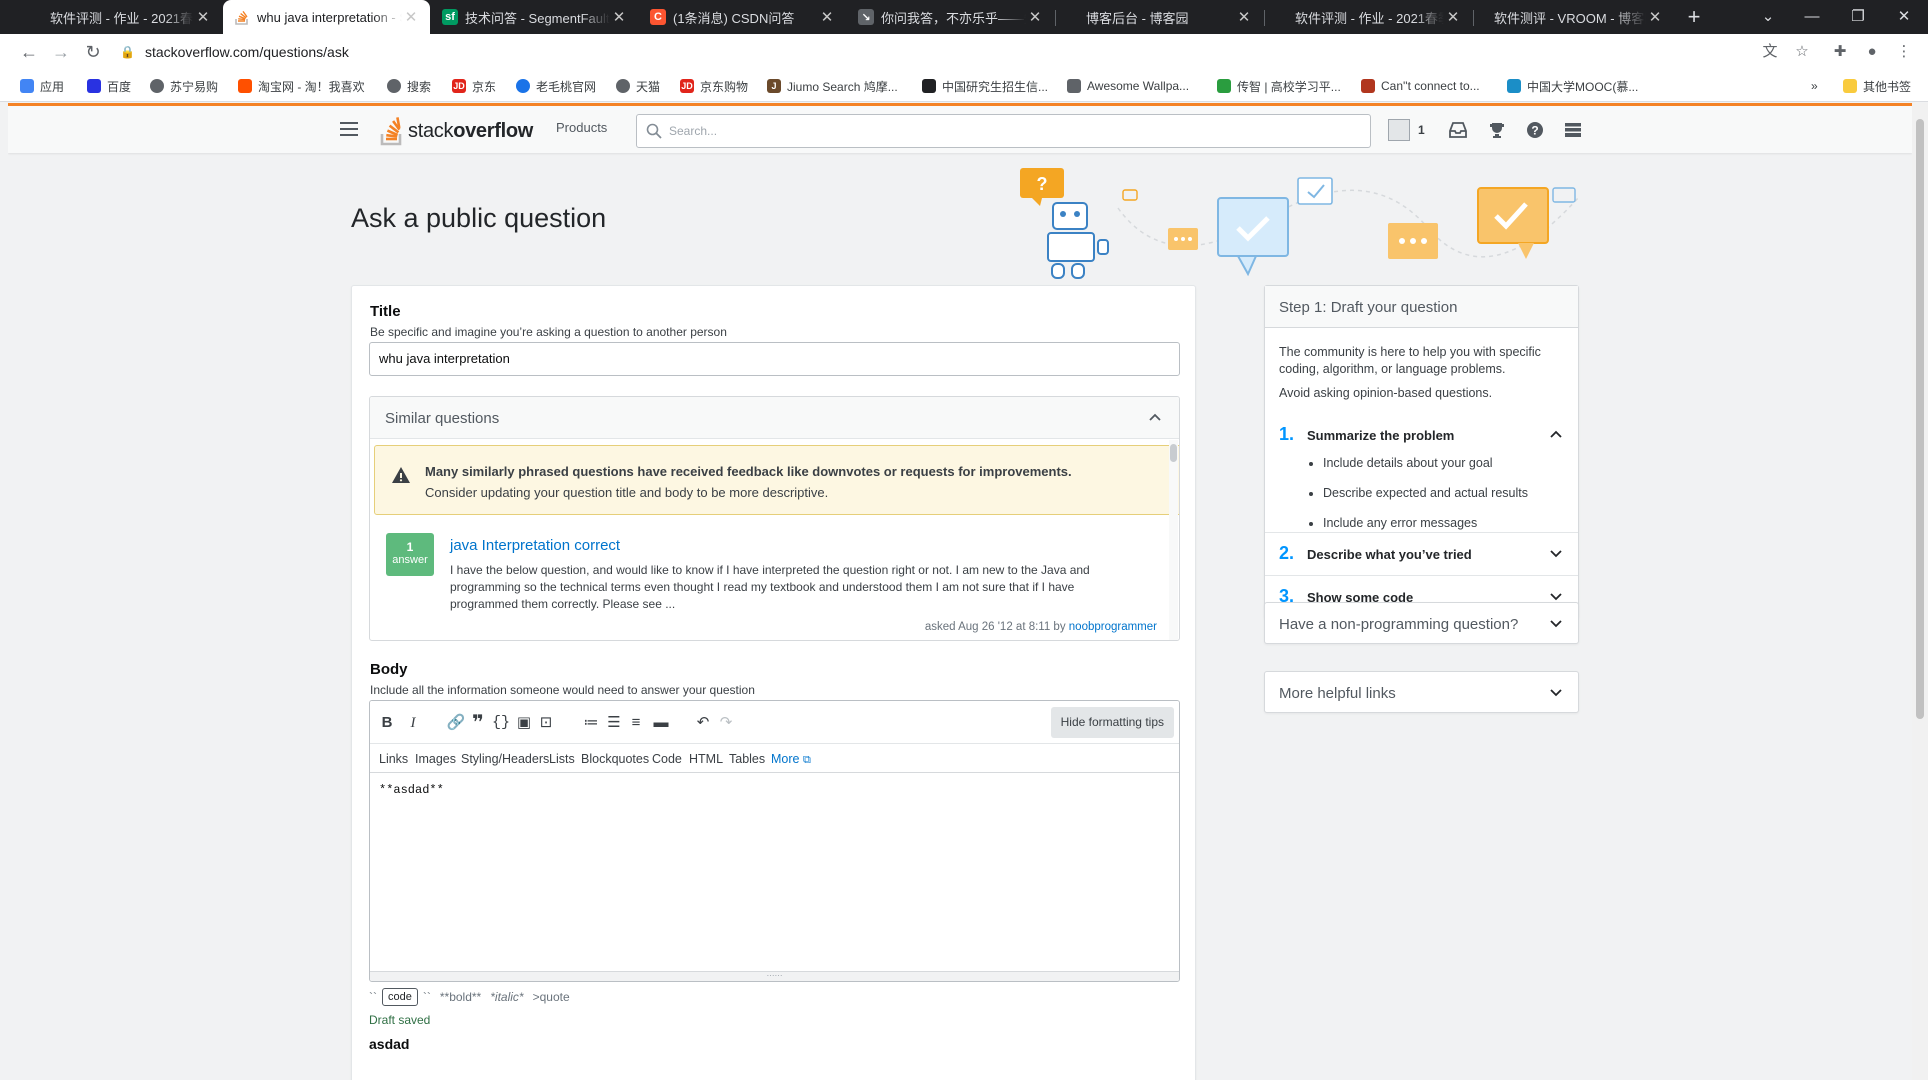  What do you see at coordinates (1877, 86) in the screenshot?
I see `other-bookmarks: 其他书签` at bounding box center [1877, 86].